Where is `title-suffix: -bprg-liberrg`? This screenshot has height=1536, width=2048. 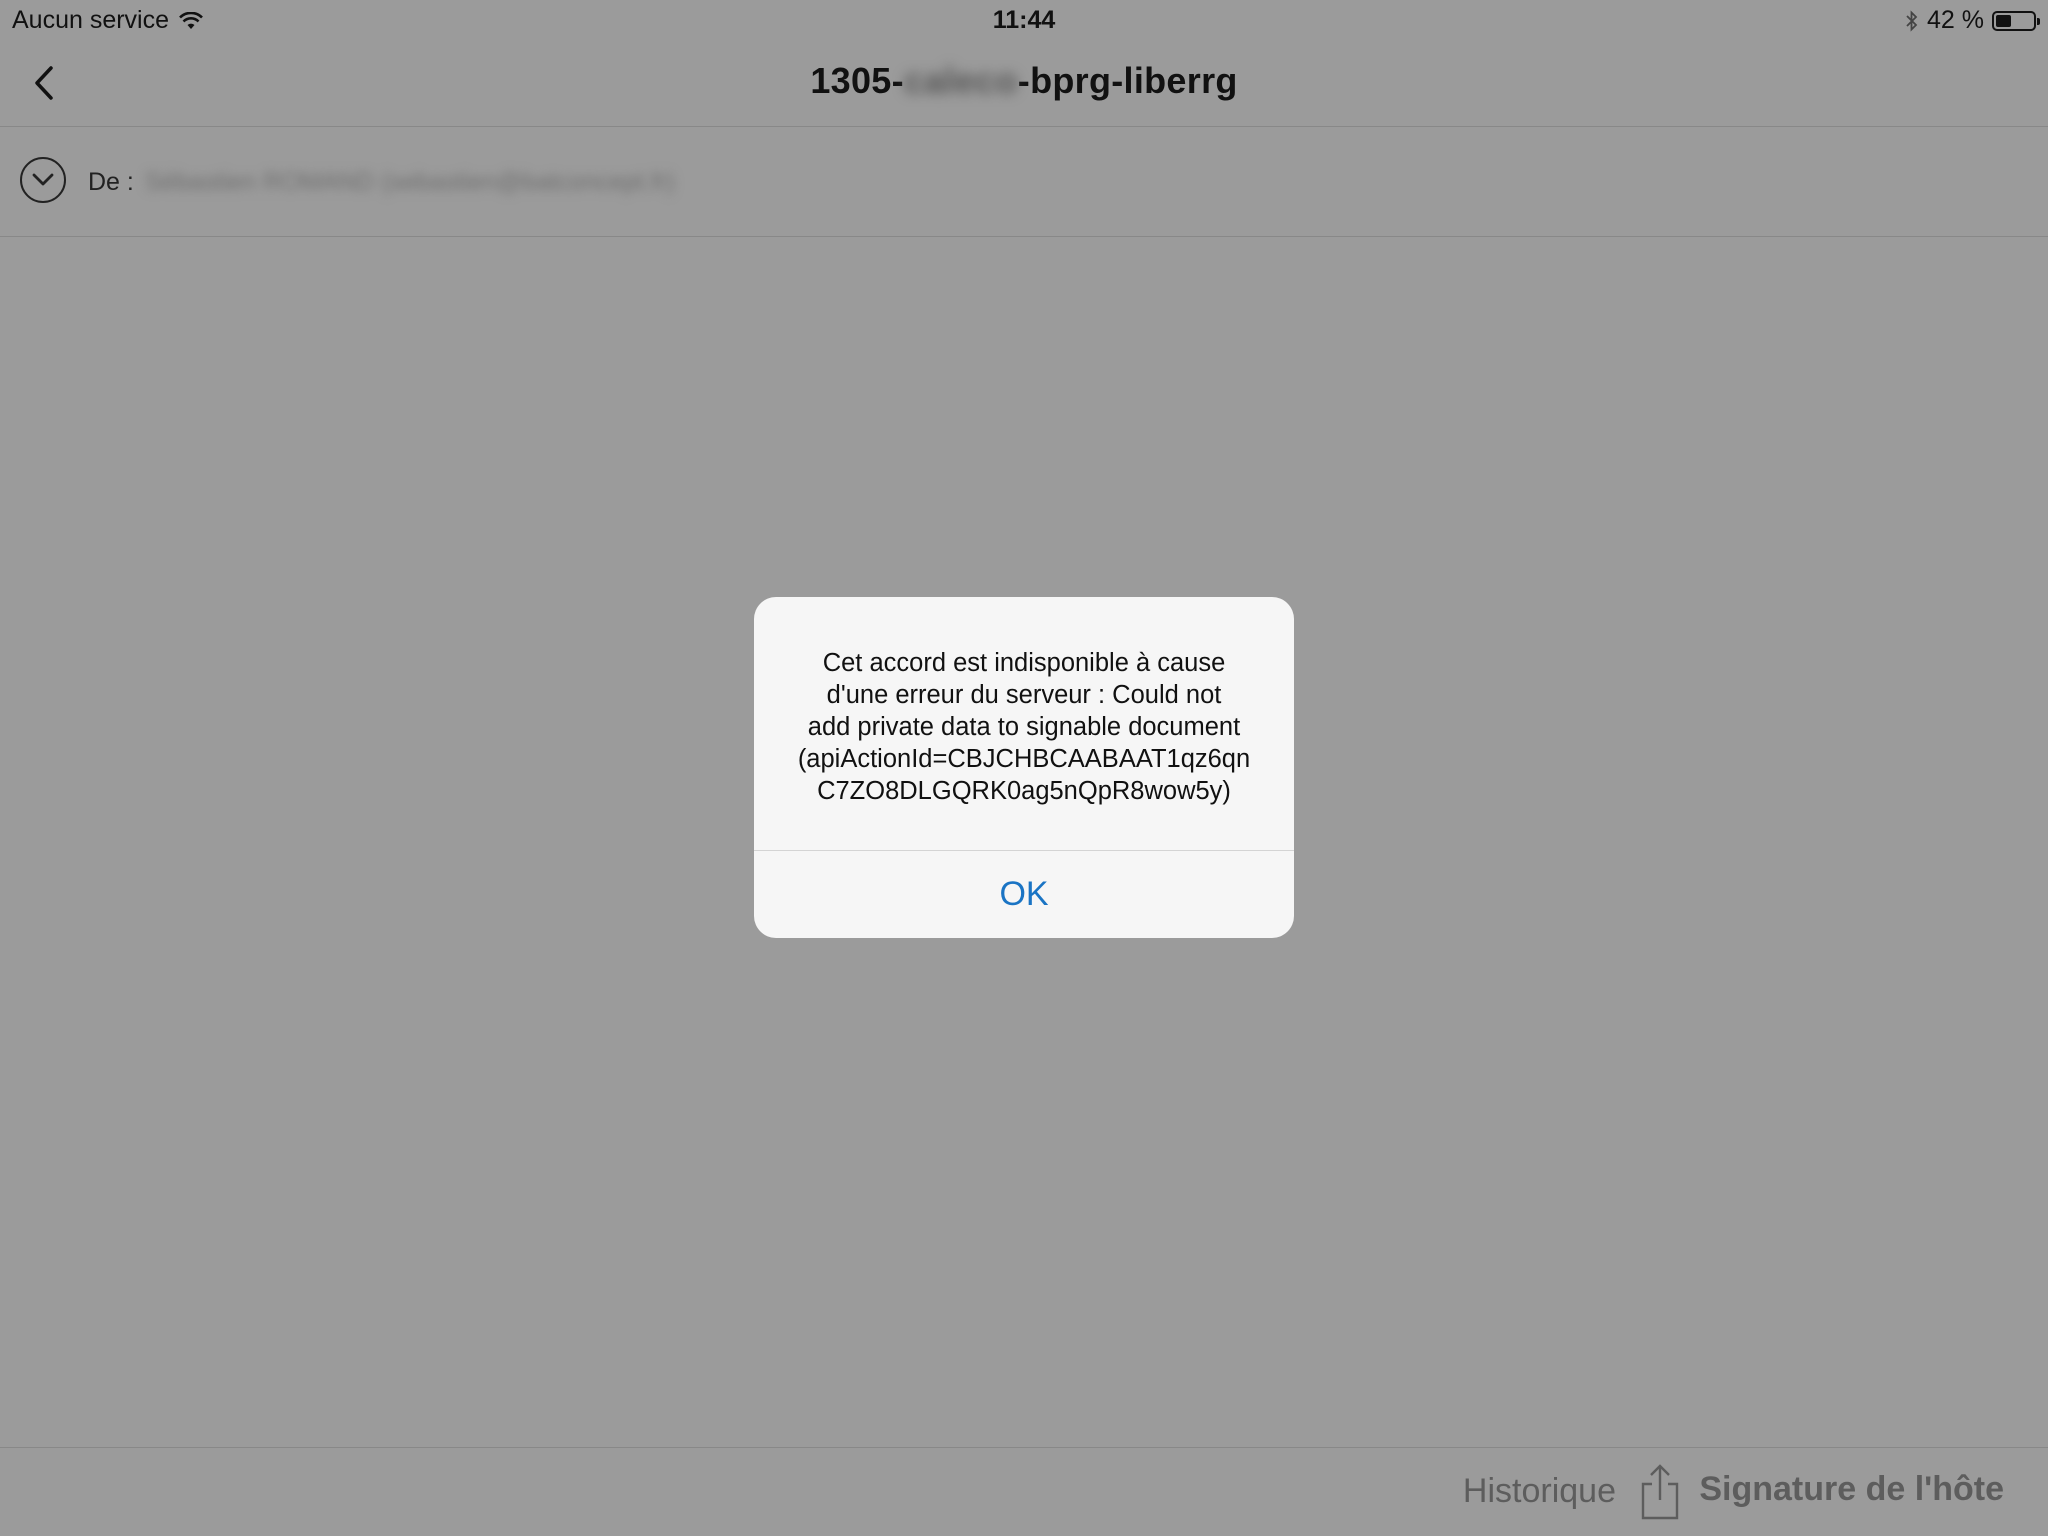
title-suffix: -bprg-liberrg is located at coordinates (1127, 80).